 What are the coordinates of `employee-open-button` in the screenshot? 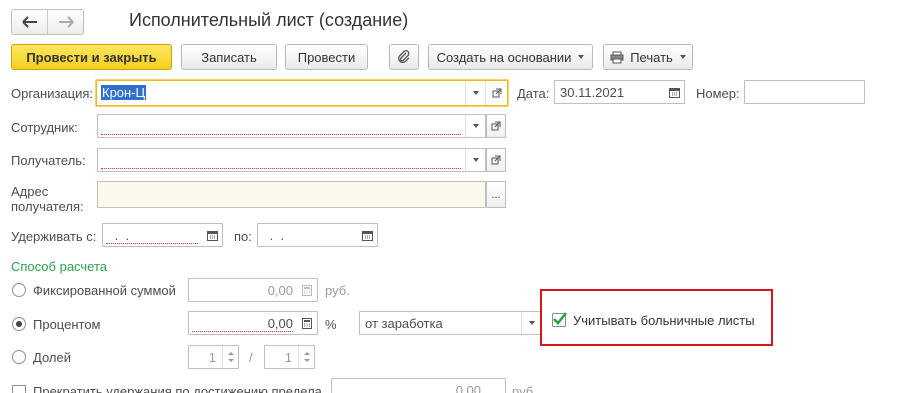 It's located at (496, 126).